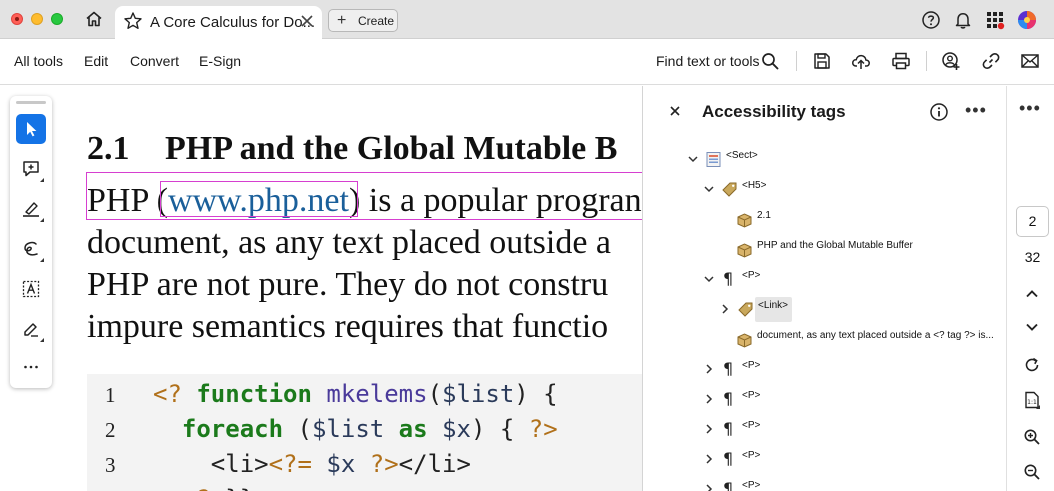 The height and width of the screenshot is (491, 1054). I want to click on panel-more-icon: •••, so click(976, 110).